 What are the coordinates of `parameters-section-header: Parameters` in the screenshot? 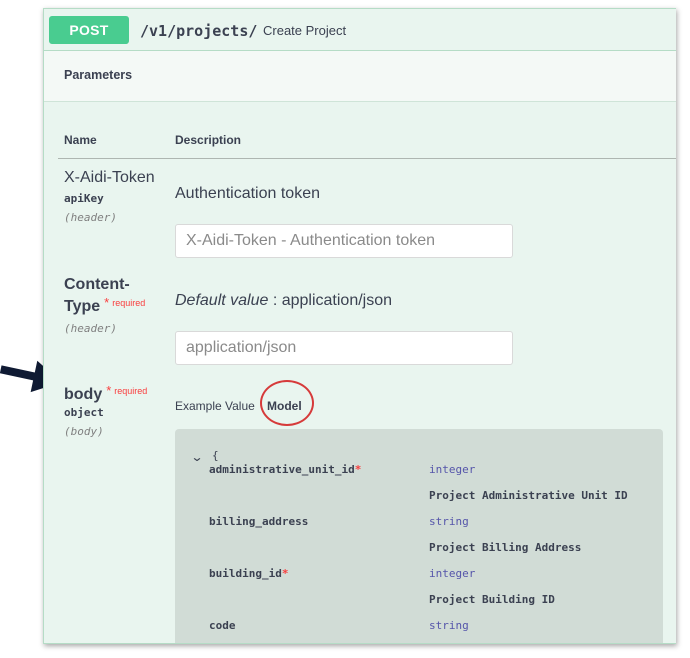 It's located at (360, 76).